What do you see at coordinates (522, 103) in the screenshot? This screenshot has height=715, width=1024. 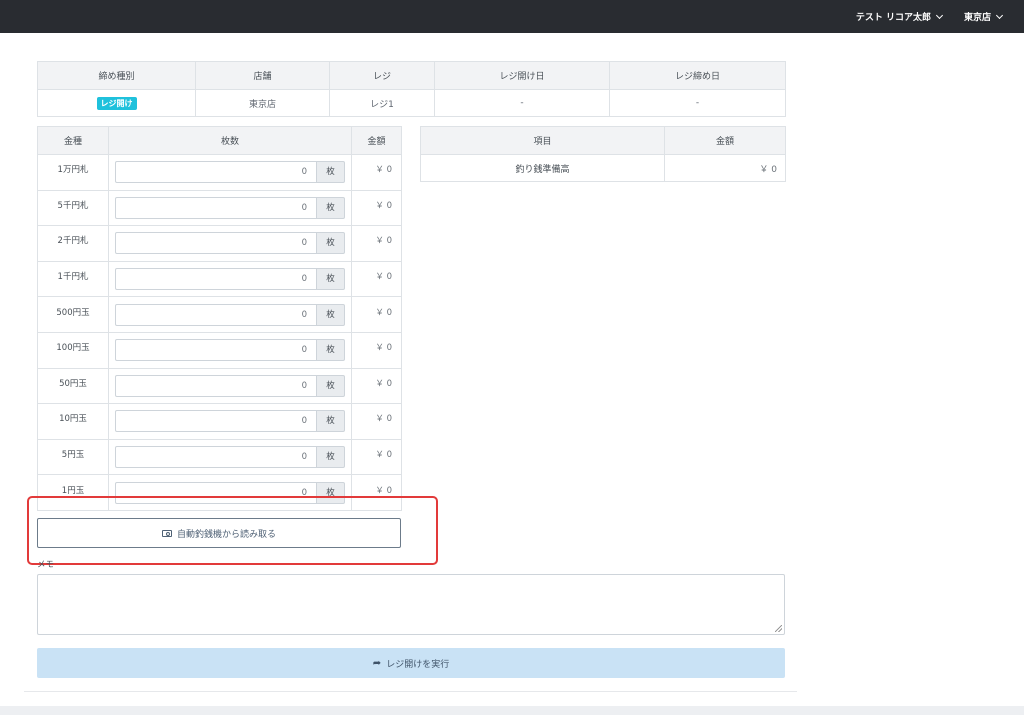 I see `open-date-cell: -` at bounding box center [522, 103].